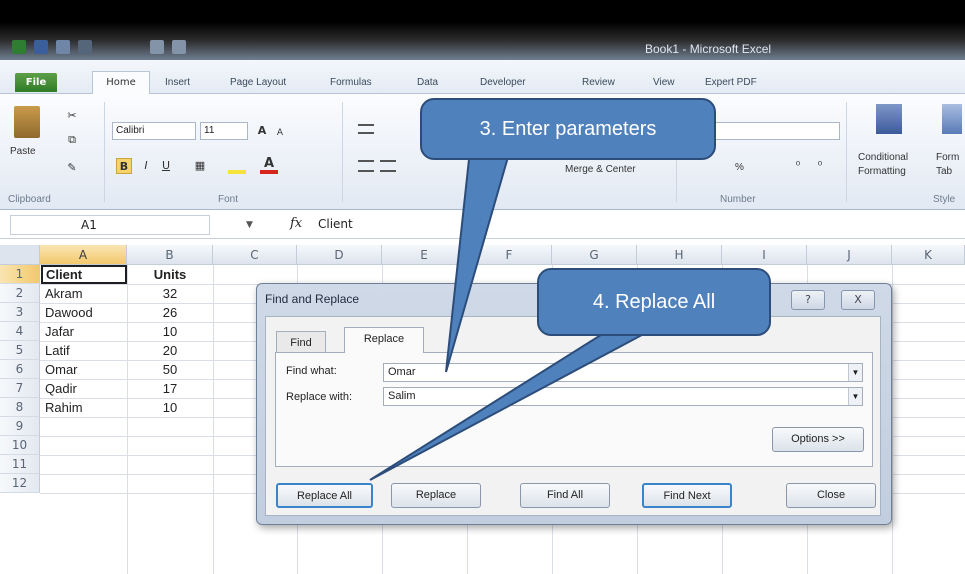 The width and height of the screenshot is (965, 574). I want to click on callout-step4: 4. Replace All, so click(654, 302).